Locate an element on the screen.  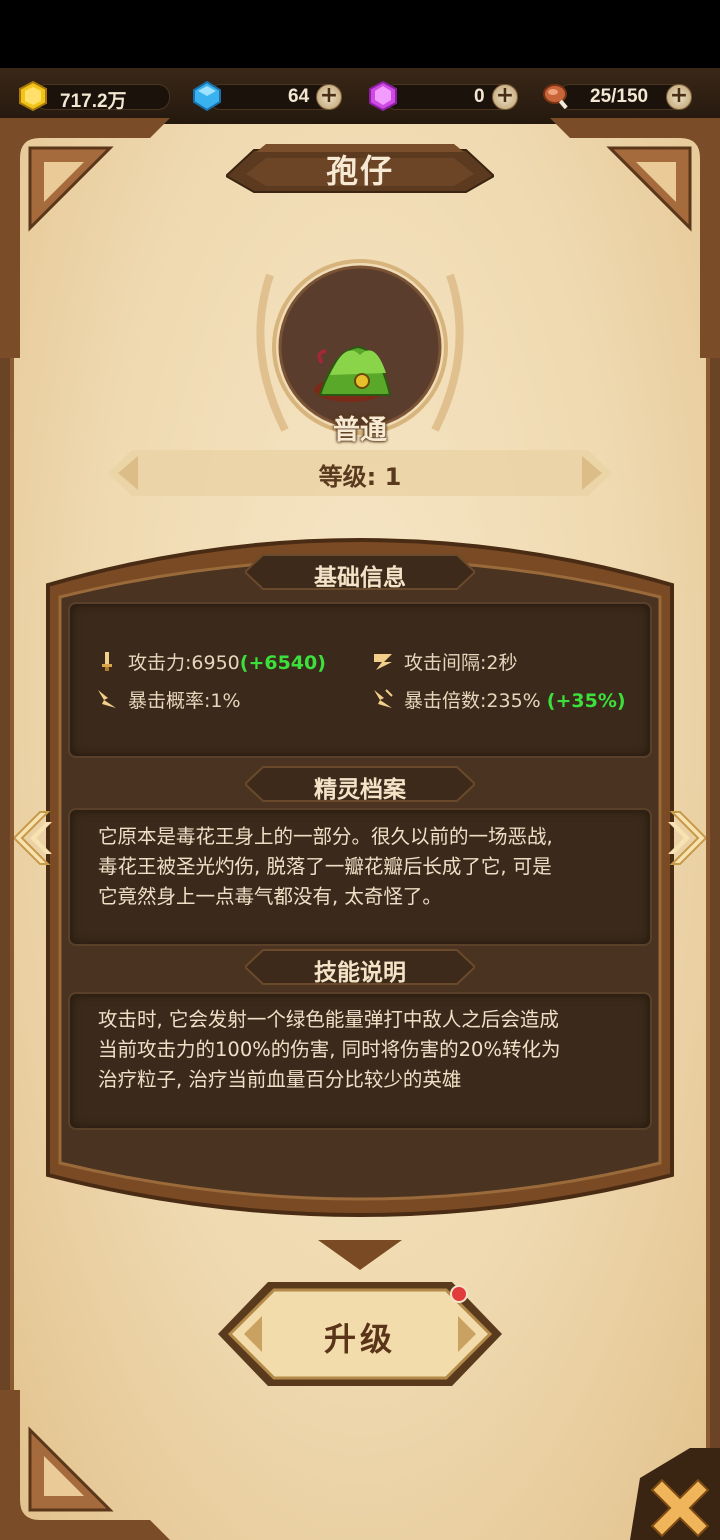
diamond-value: 64 is located at coordinates (299, 96).